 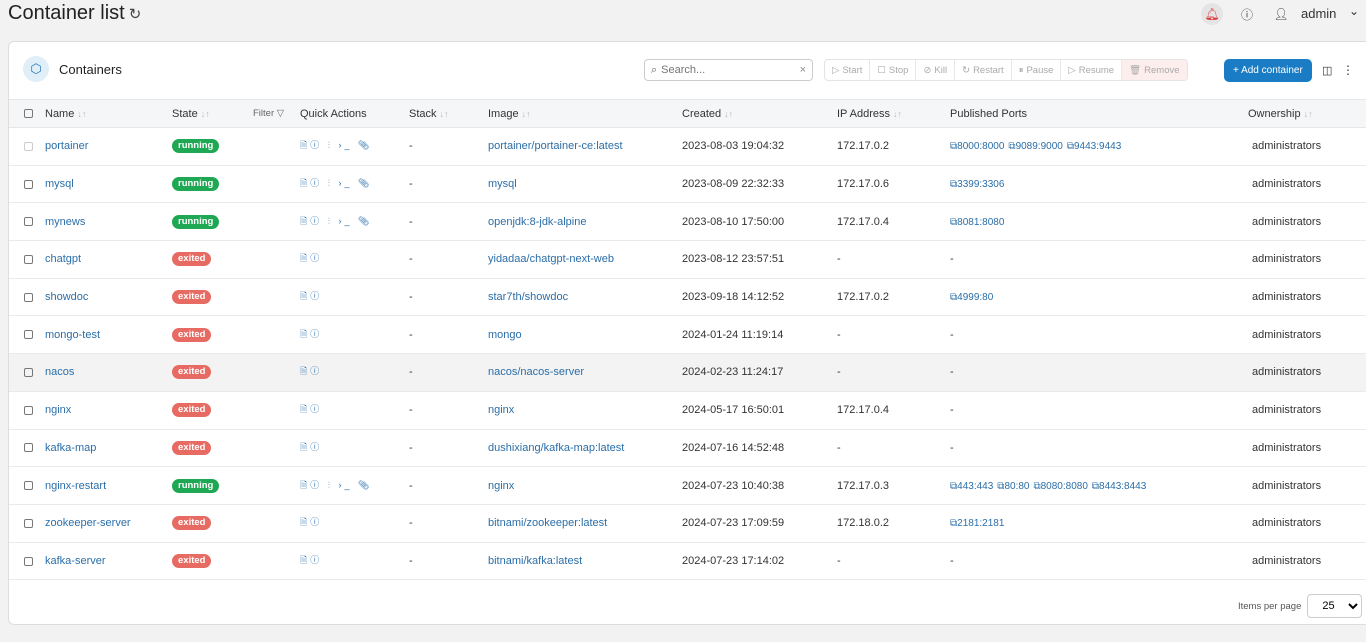 What do you see at coordinates (1035, 146) in the screenshot?
I see `port-link: ⧉9089:9000` at bounding box center [1035, 146].